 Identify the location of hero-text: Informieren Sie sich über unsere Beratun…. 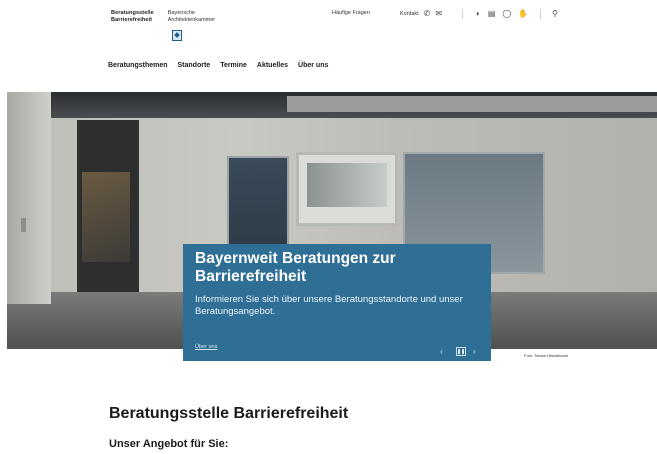
(329, 305).